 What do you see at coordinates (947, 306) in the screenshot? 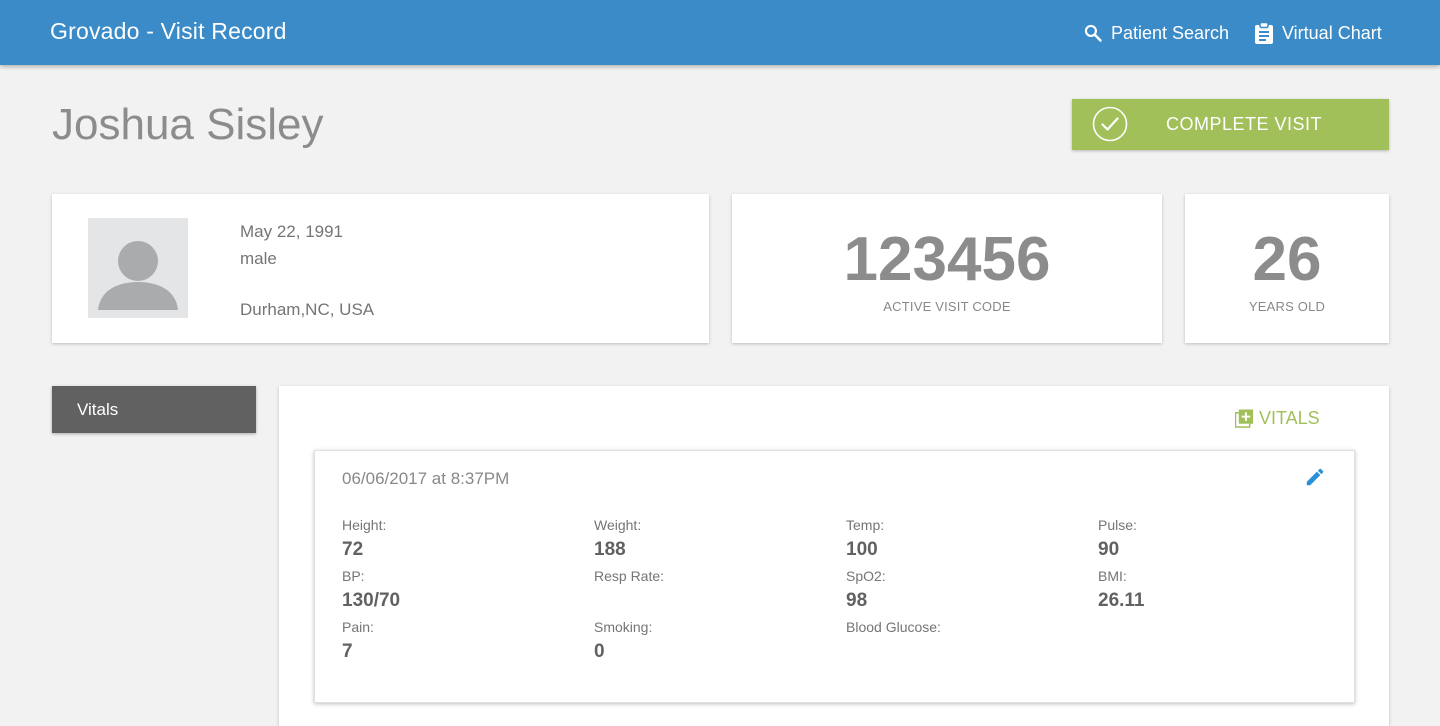
I see `visit-code-label: ACTIVE VISIT CODE` at bounding box center [947, 306].